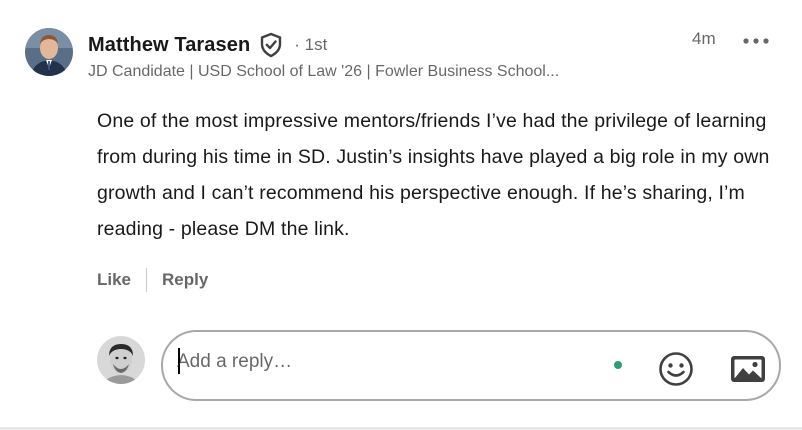 Image resolution: width=802 pixels, height=430 pixels. I want to click on add-image-button, so click(748, 369).